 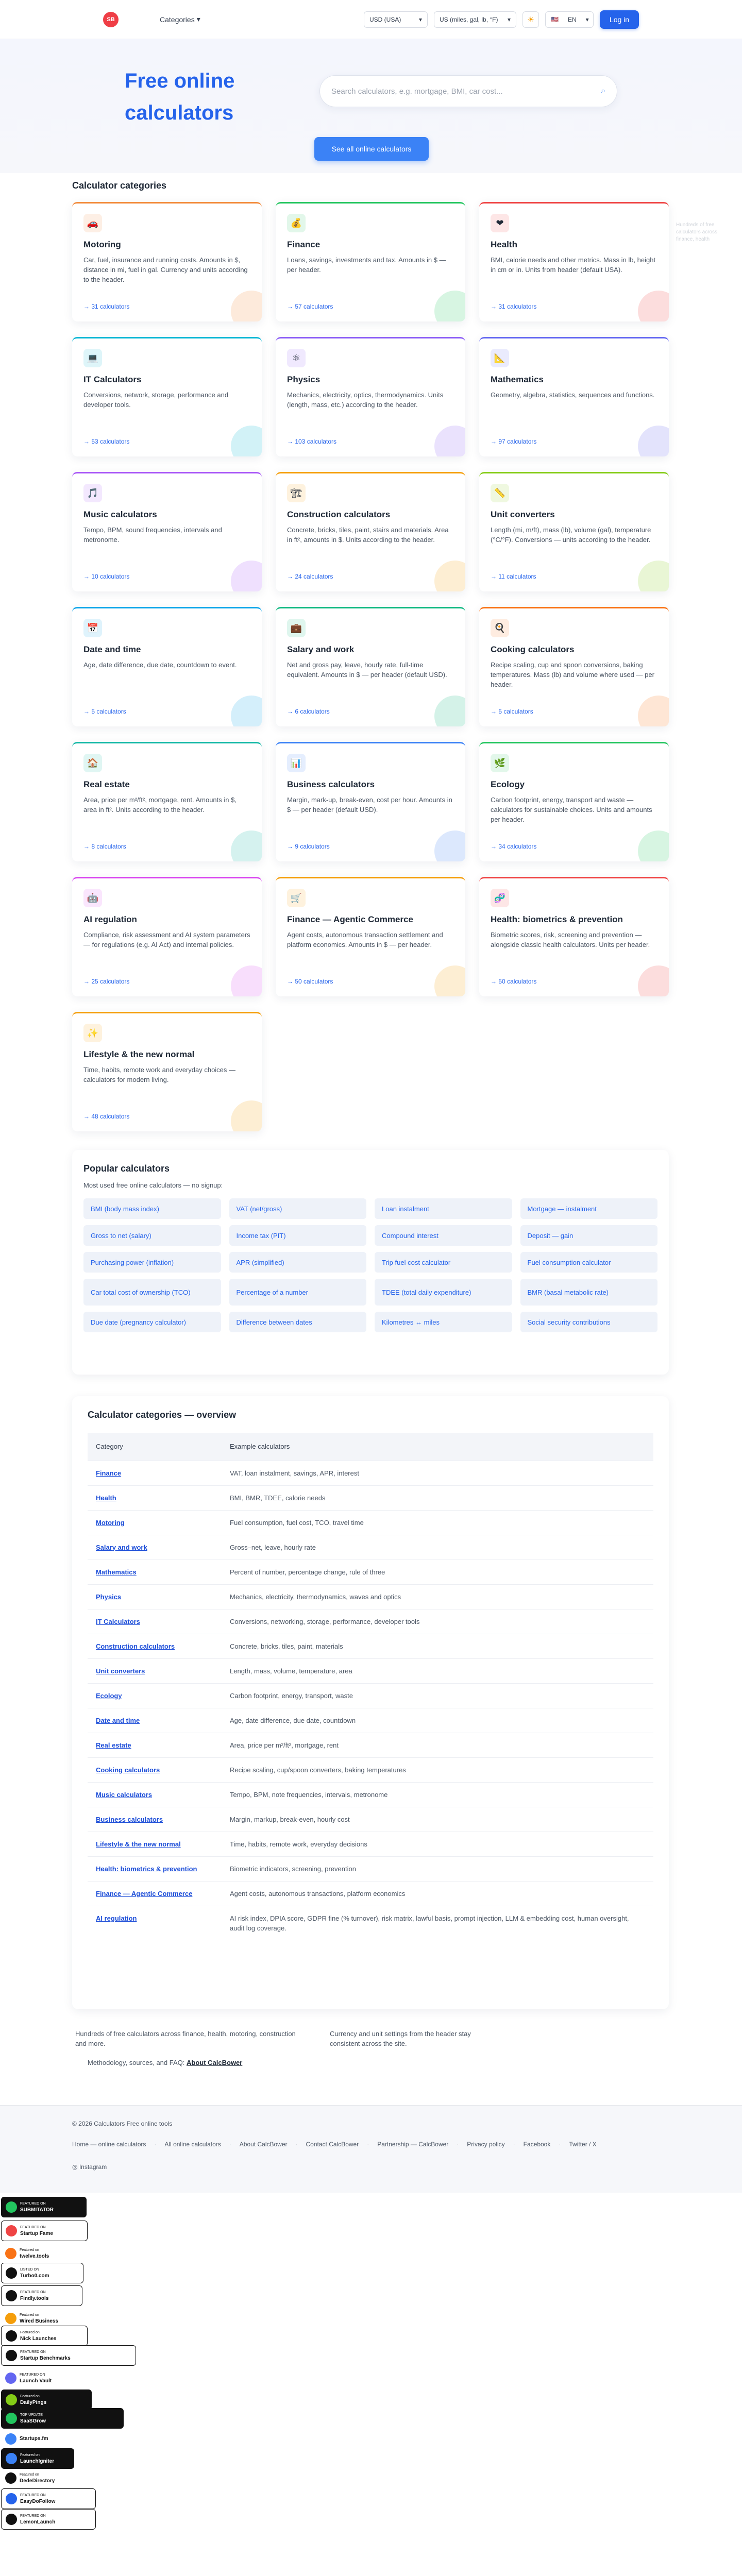 I want to click on login-button: Log in, so click(x=619, y=19).